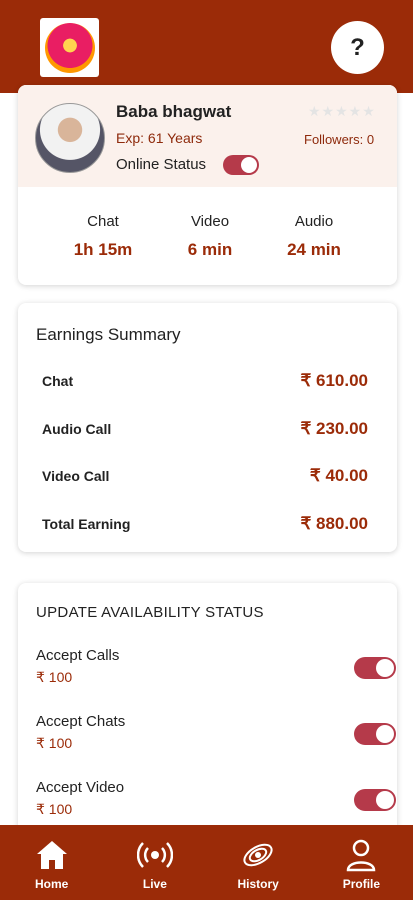 The image size is (413, 900). Describe the element at coordinates (334, 523) in the screenshot. I see `earnings-value: ₹ 880.00` at that location.